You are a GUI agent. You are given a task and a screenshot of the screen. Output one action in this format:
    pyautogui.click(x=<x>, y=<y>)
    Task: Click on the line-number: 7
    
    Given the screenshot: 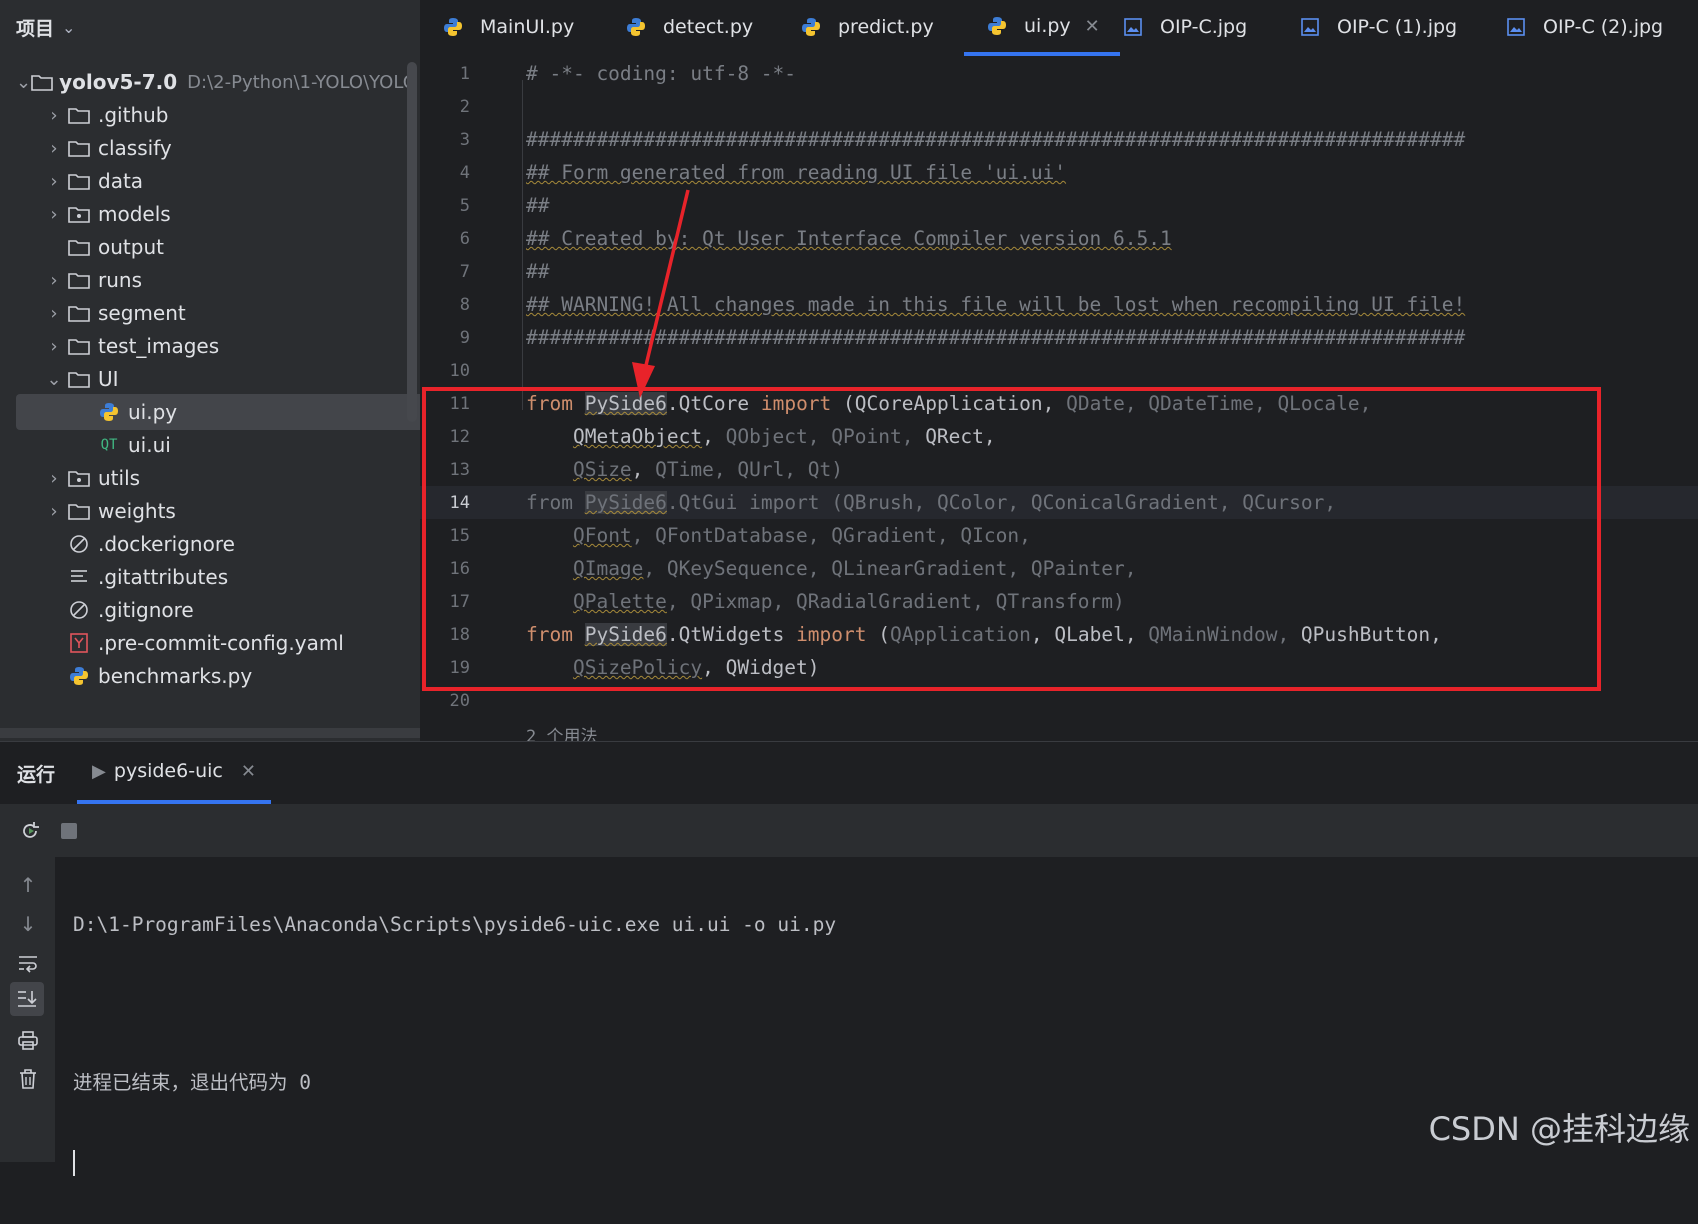 What is the action you would take?
    pyautogui.click(x=464, y=272)
    